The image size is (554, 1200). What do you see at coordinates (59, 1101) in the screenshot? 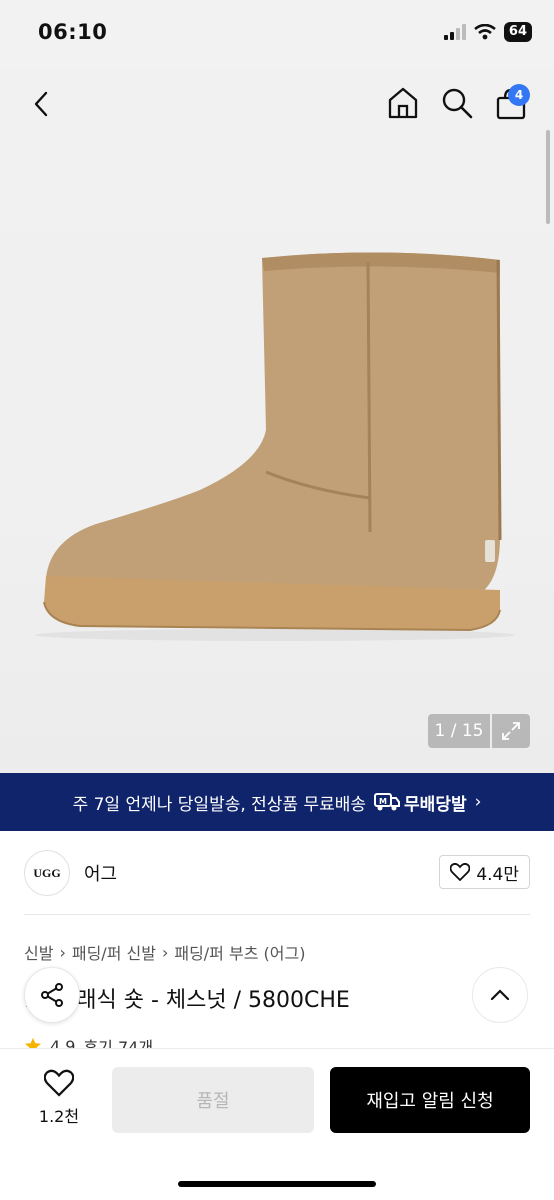
I see `wish-button: 1.2천` at bounding box center [59, 1101].